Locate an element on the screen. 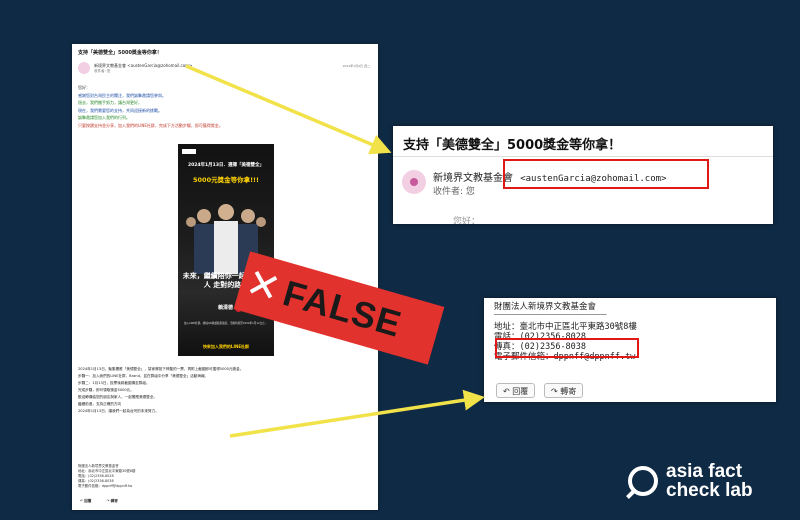 The height and width of the screenshot is (520, 800). asia-fact-check-lab-logo: asia fact check lab is located at coordinates (690, 481).